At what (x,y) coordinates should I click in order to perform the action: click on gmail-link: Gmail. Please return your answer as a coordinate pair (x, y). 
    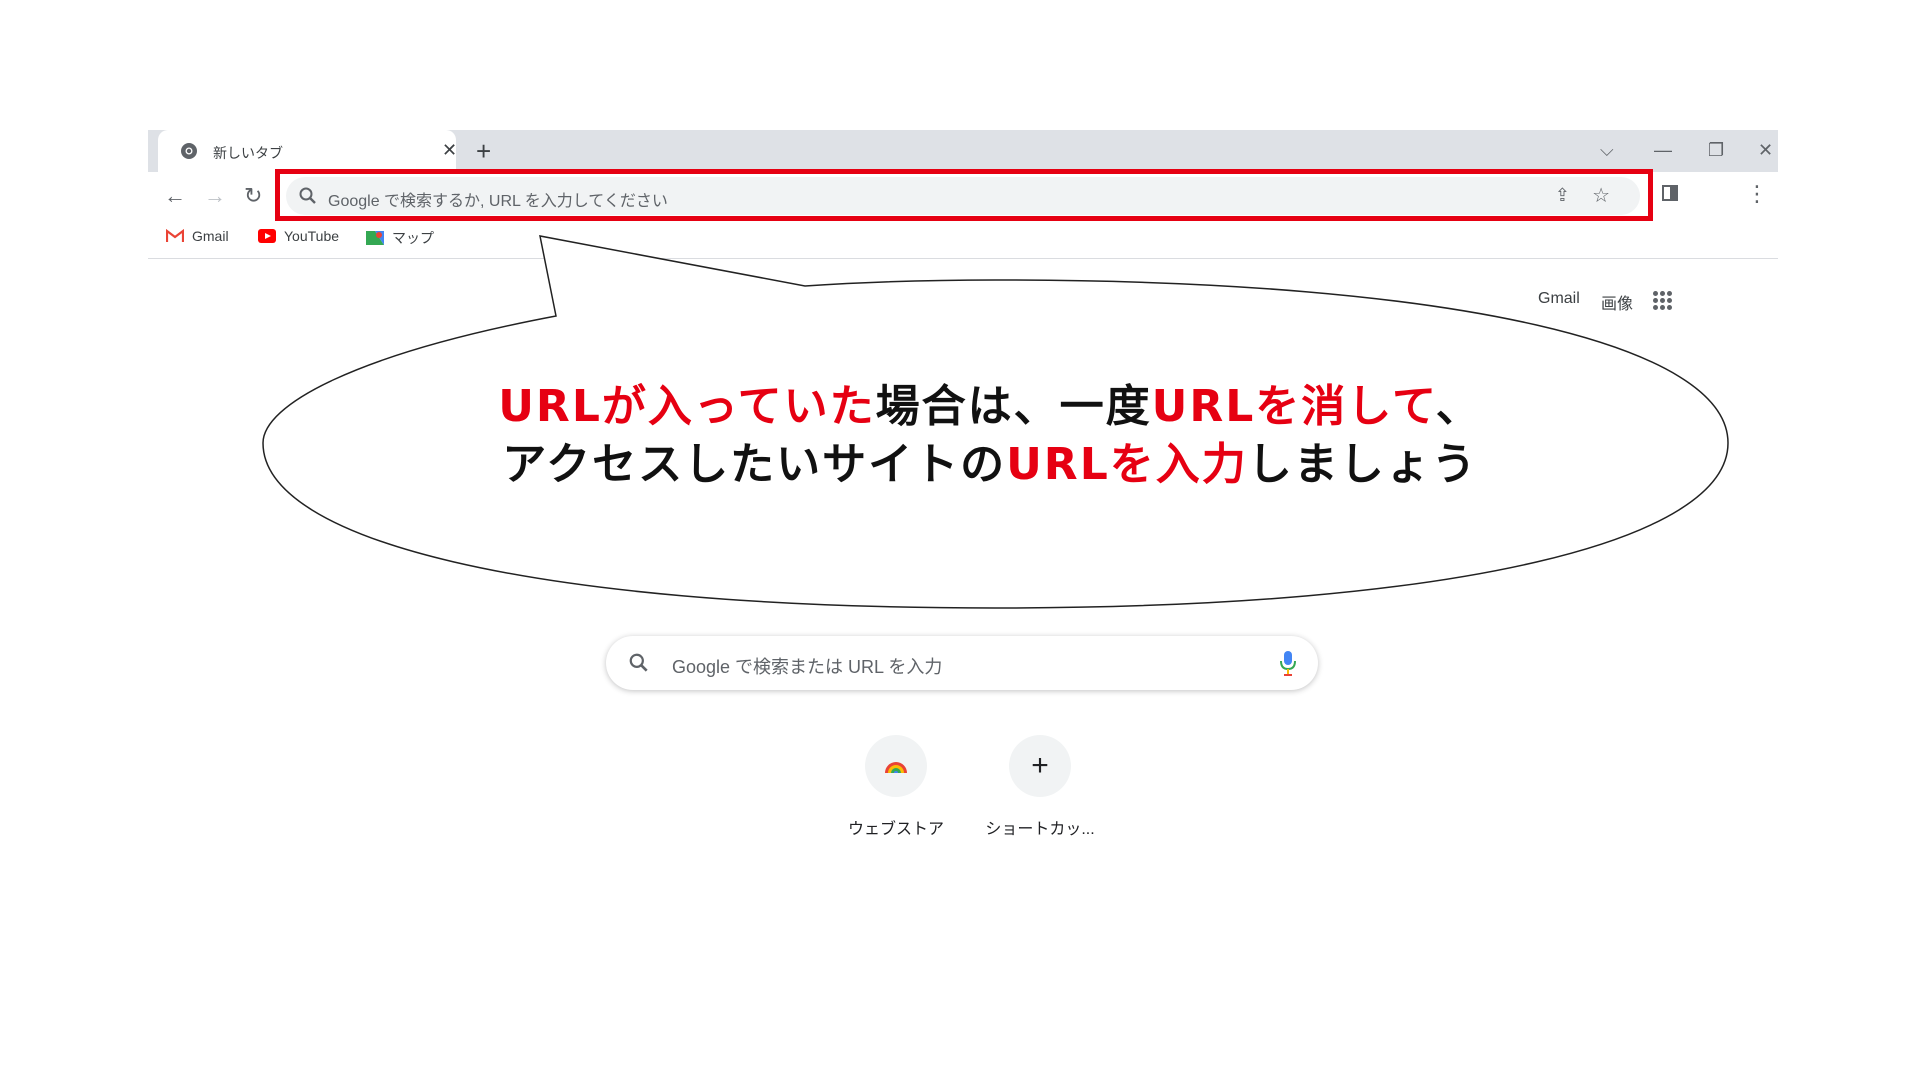
    Looking at the image, I should click on (1559, 299).